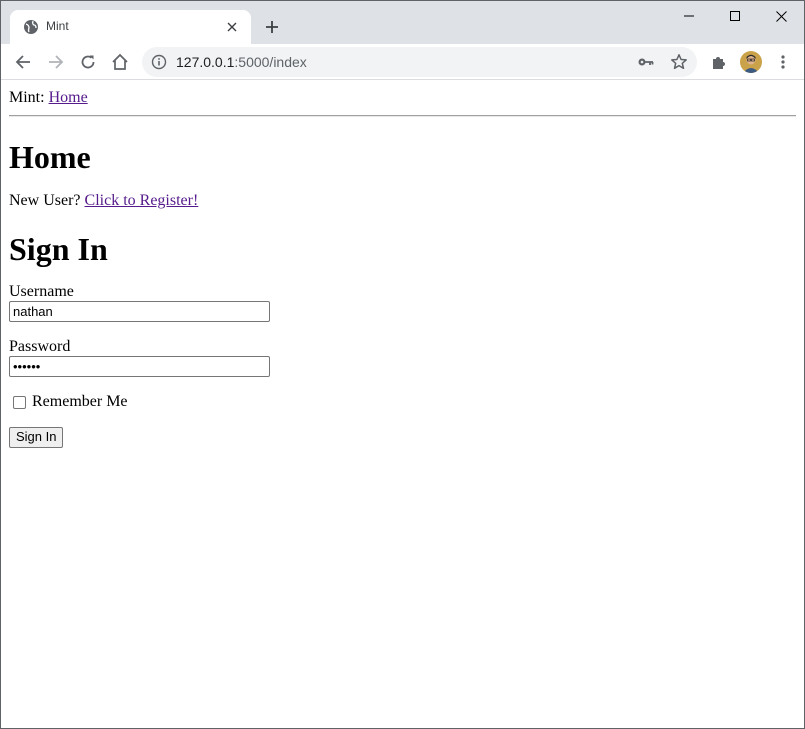 The height and width of the screenshot is (729, 805). I want to click on register-link: Click to Register!, so click(142, 200).